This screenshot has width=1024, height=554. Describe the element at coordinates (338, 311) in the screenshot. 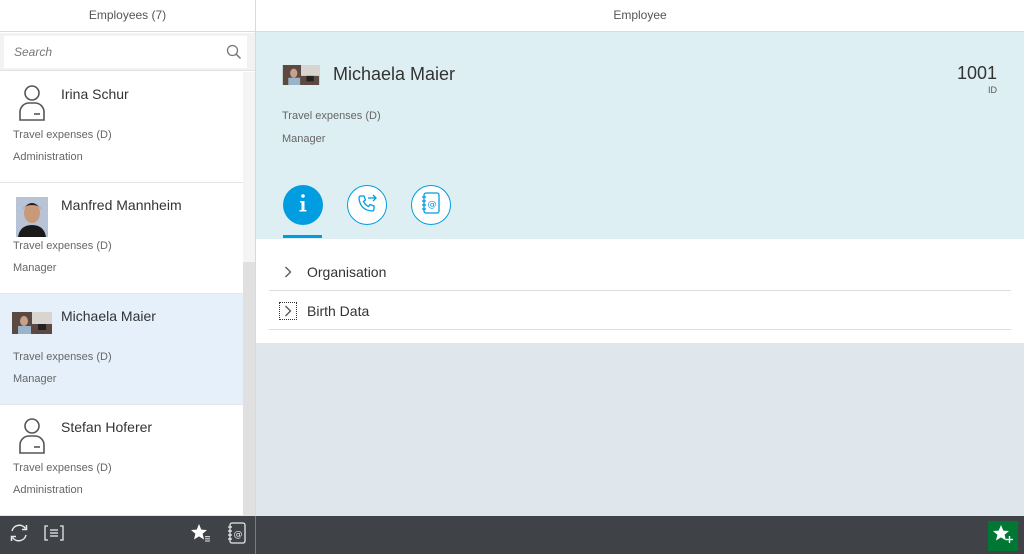

I see `panel-title: Birth Data` at that location.